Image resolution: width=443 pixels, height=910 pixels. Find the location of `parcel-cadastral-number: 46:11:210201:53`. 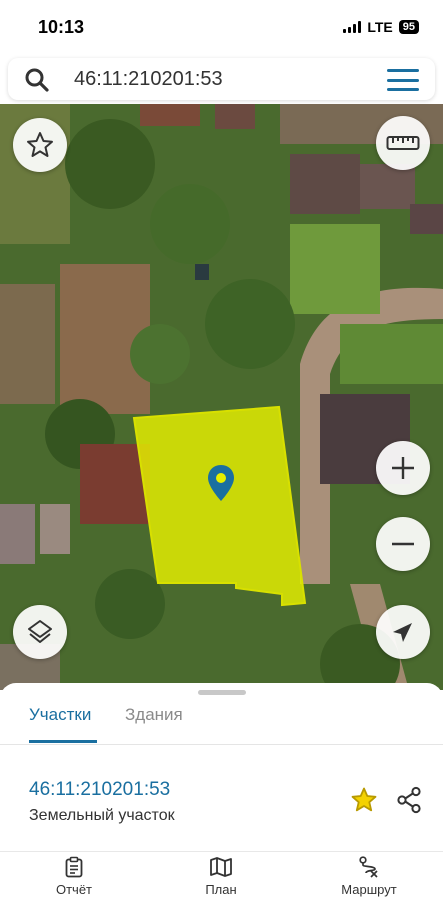

parcel-cadastral-number: 46:11:210201:53 is located at coordinates (99, 790).